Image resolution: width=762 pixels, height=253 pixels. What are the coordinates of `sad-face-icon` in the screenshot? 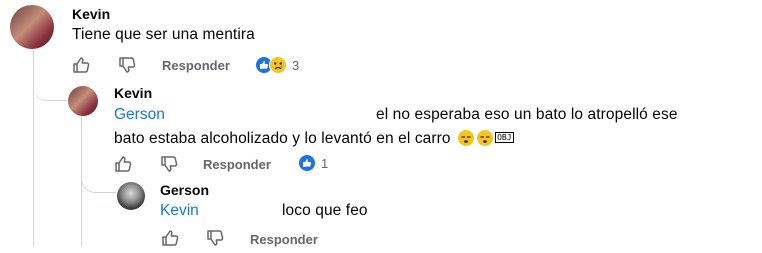 It's located at (278, 65).